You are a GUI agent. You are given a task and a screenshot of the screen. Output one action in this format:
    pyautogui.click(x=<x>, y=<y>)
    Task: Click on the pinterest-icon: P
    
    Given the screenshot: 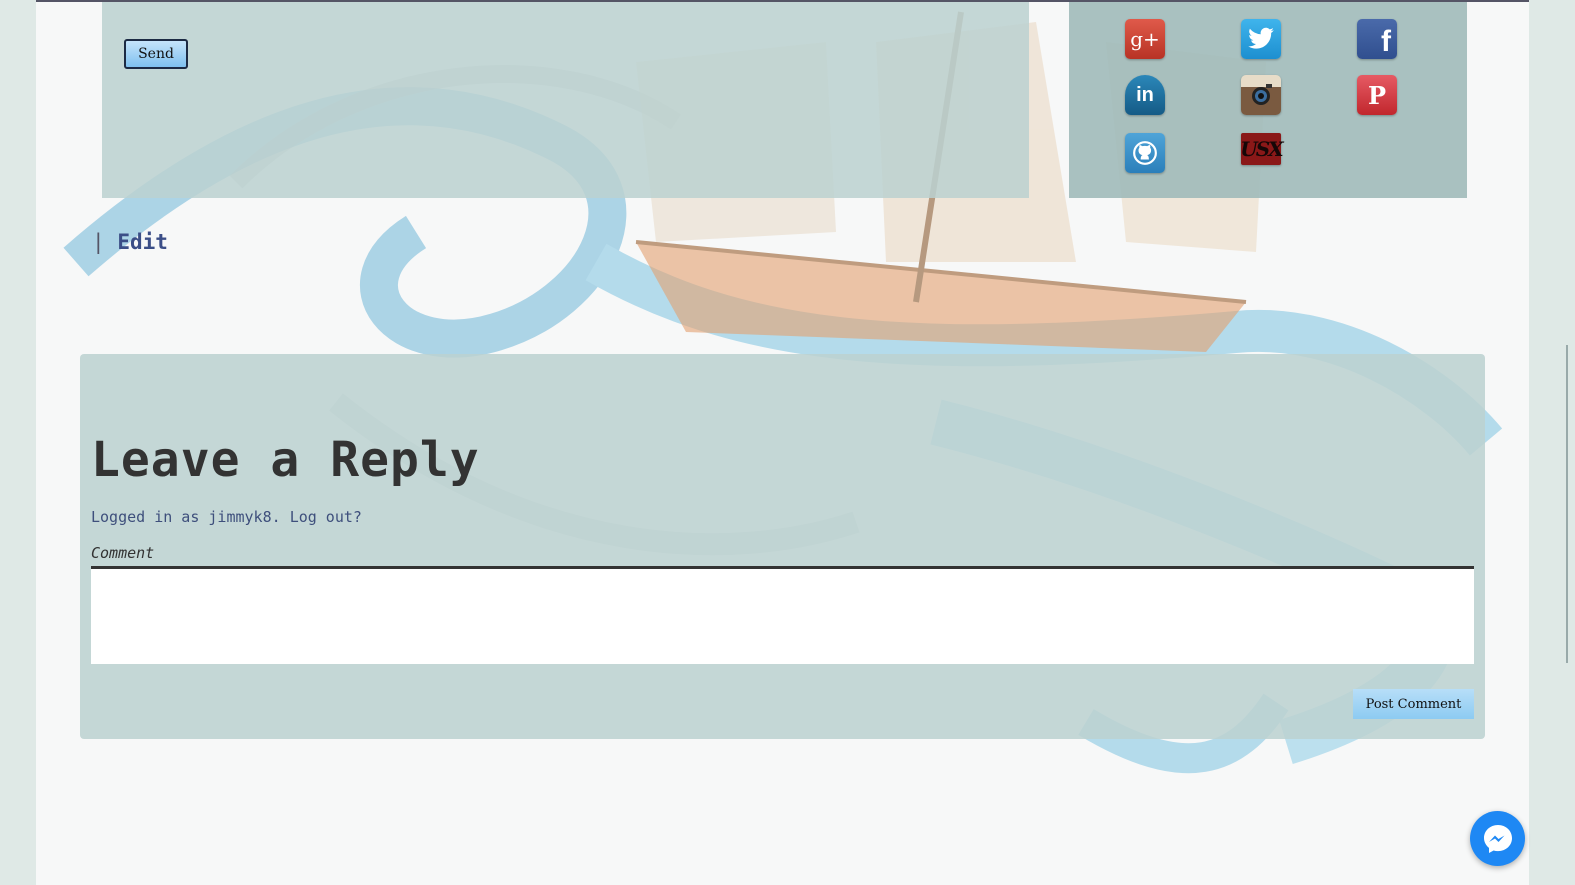 What is the action you would take?
    pyautogui.click(x=1377, y=95)
    